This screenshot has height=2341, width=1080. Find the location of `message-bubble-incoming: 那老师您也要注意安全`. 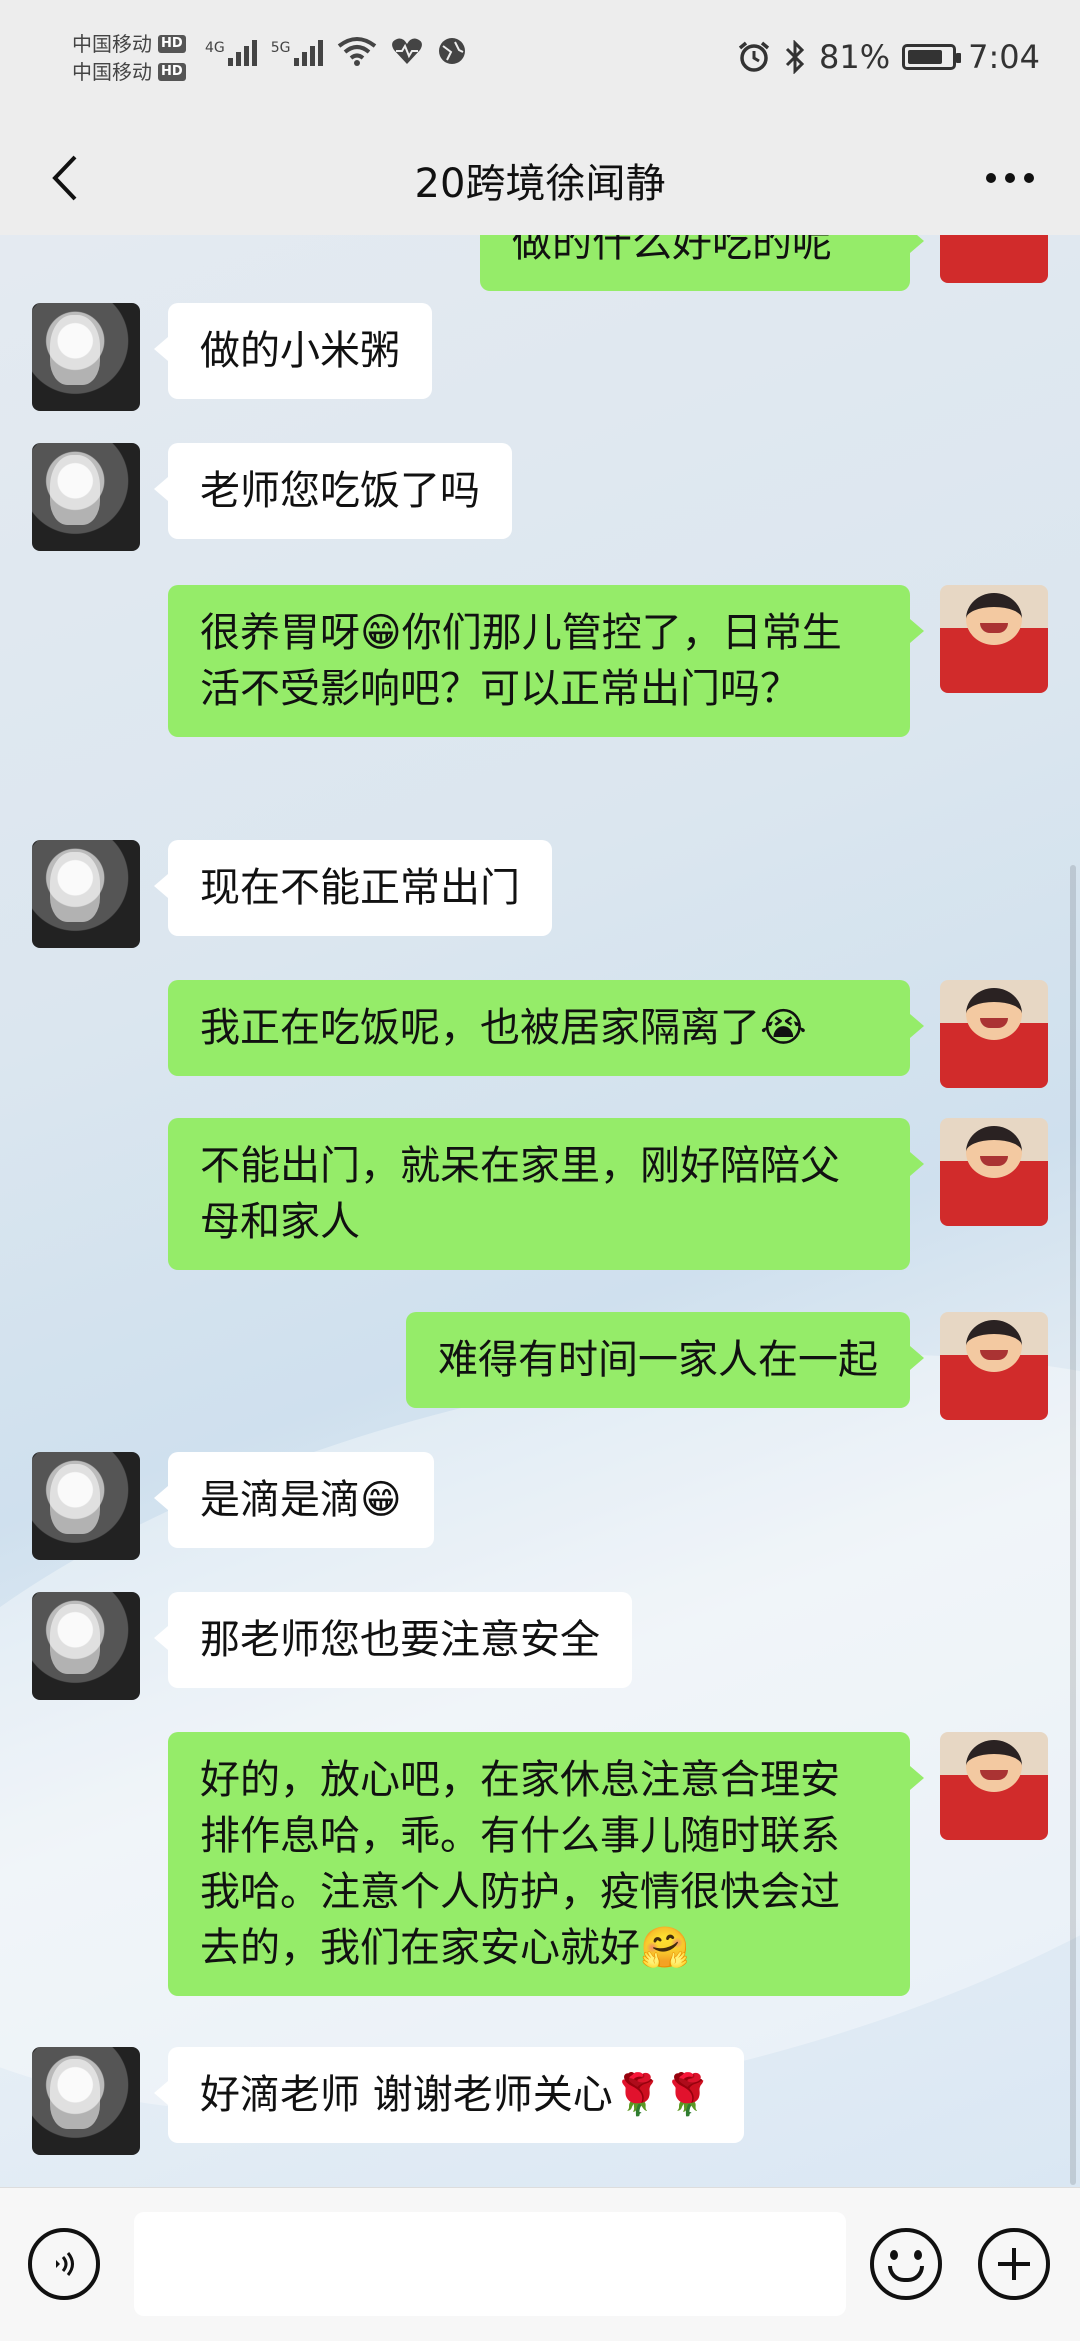

message-bubble-incoming: 那老师您也要注意安全 is located at coordinates (393, 1640).